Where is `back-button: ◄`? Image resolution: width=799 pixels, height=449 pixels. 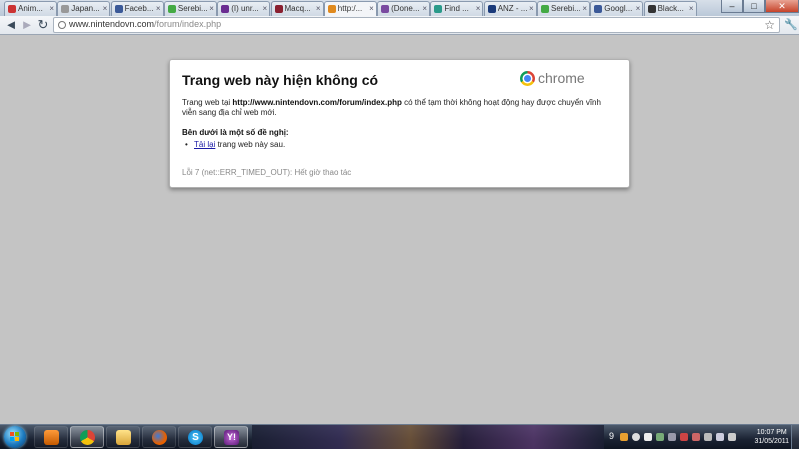
back-button: ◄ is located at coordinates (11, 25).